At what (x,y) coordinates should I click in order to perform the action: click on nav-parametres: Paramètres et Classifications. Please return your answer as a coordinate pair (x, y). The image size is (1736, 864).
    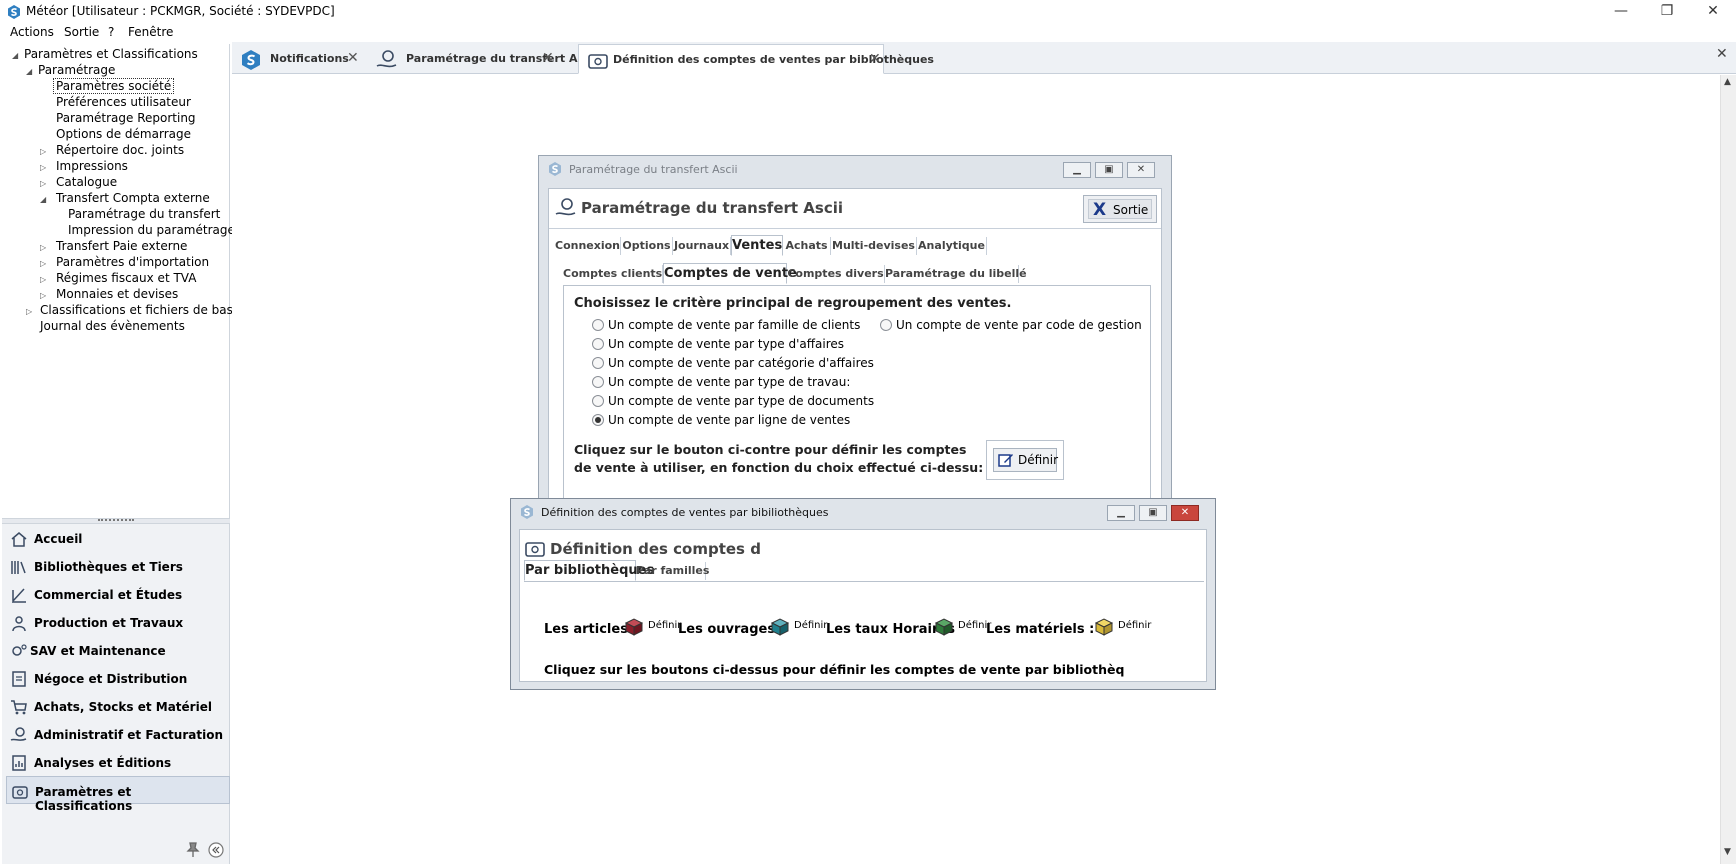
    Looking at the image, I should click on (118, 794).